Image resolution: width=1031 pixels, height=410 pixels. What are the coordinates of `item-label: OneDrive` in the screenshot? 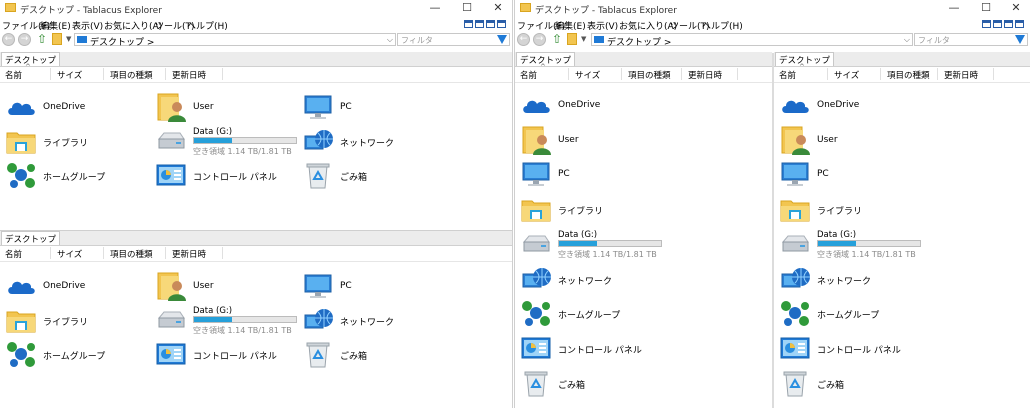 It's located at (838, 105).